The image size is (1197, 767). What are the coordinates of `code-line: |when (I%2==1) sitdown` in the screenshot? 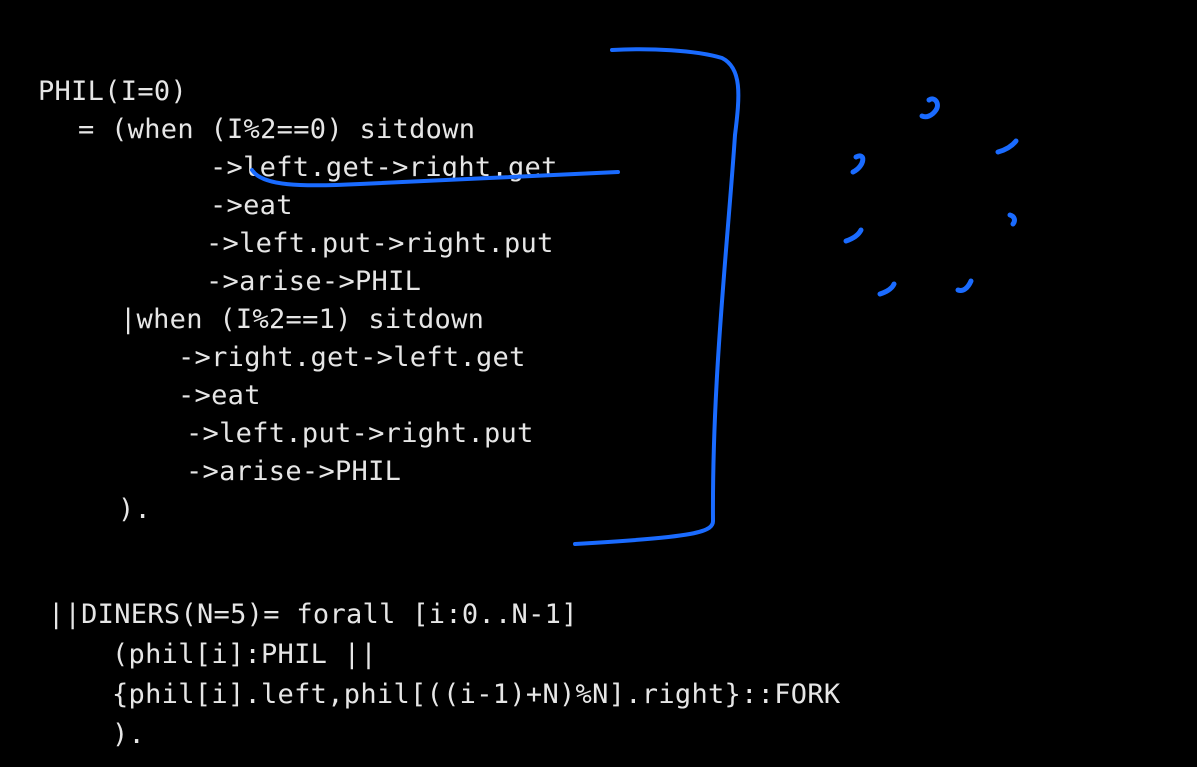 It's located at (302, 319).